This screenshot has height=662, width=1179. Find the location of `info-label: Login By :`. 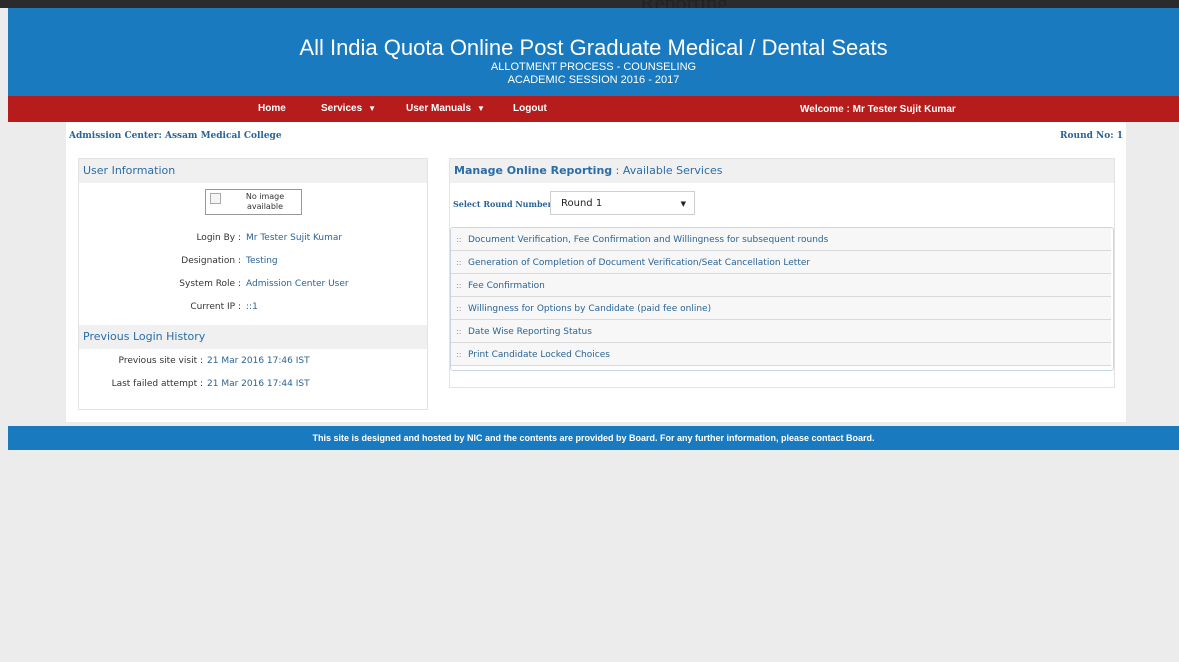

info-label: Login By : is located at coordinates (218, 238).